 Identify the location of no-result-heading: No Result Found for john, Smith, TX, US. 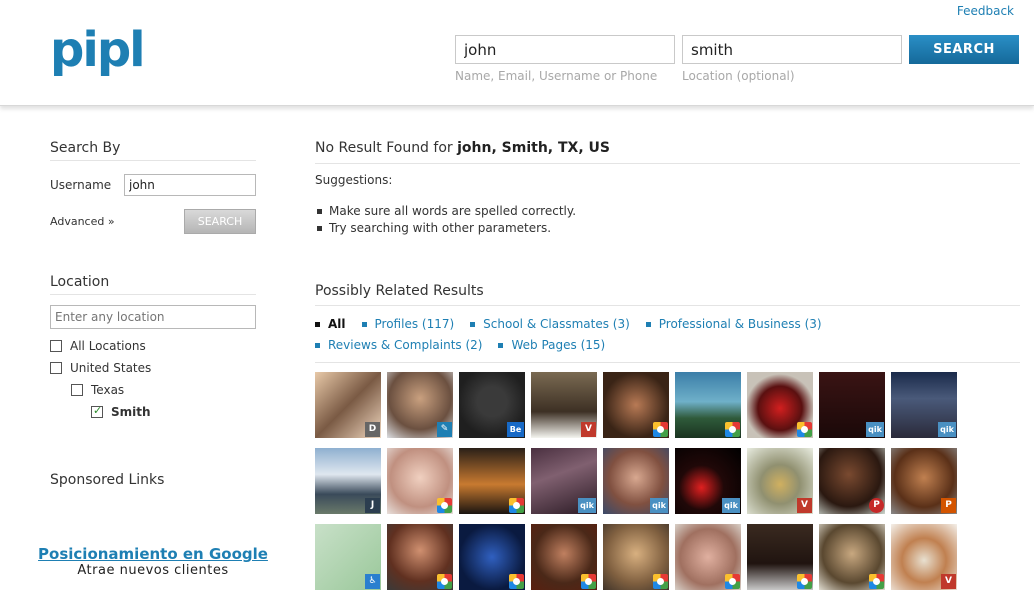
(667, 152).